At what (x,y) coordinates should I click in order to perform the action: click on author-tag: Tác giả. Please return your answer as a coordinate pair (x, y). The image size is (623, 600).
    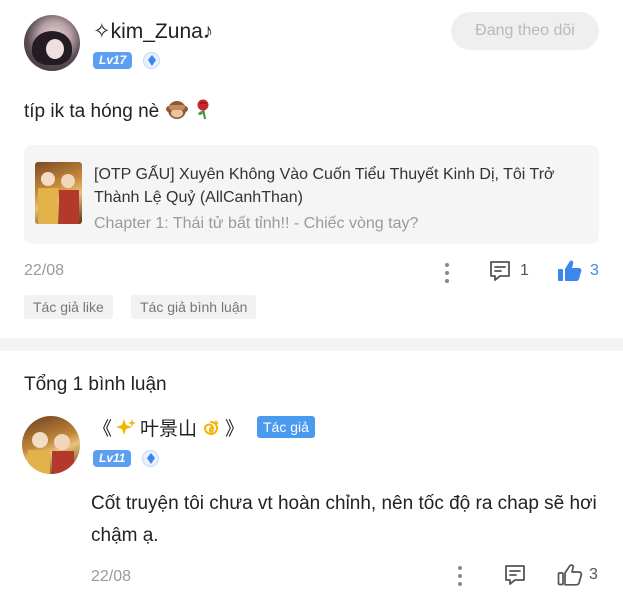
    Looking at the image, I should click on (286, 427).